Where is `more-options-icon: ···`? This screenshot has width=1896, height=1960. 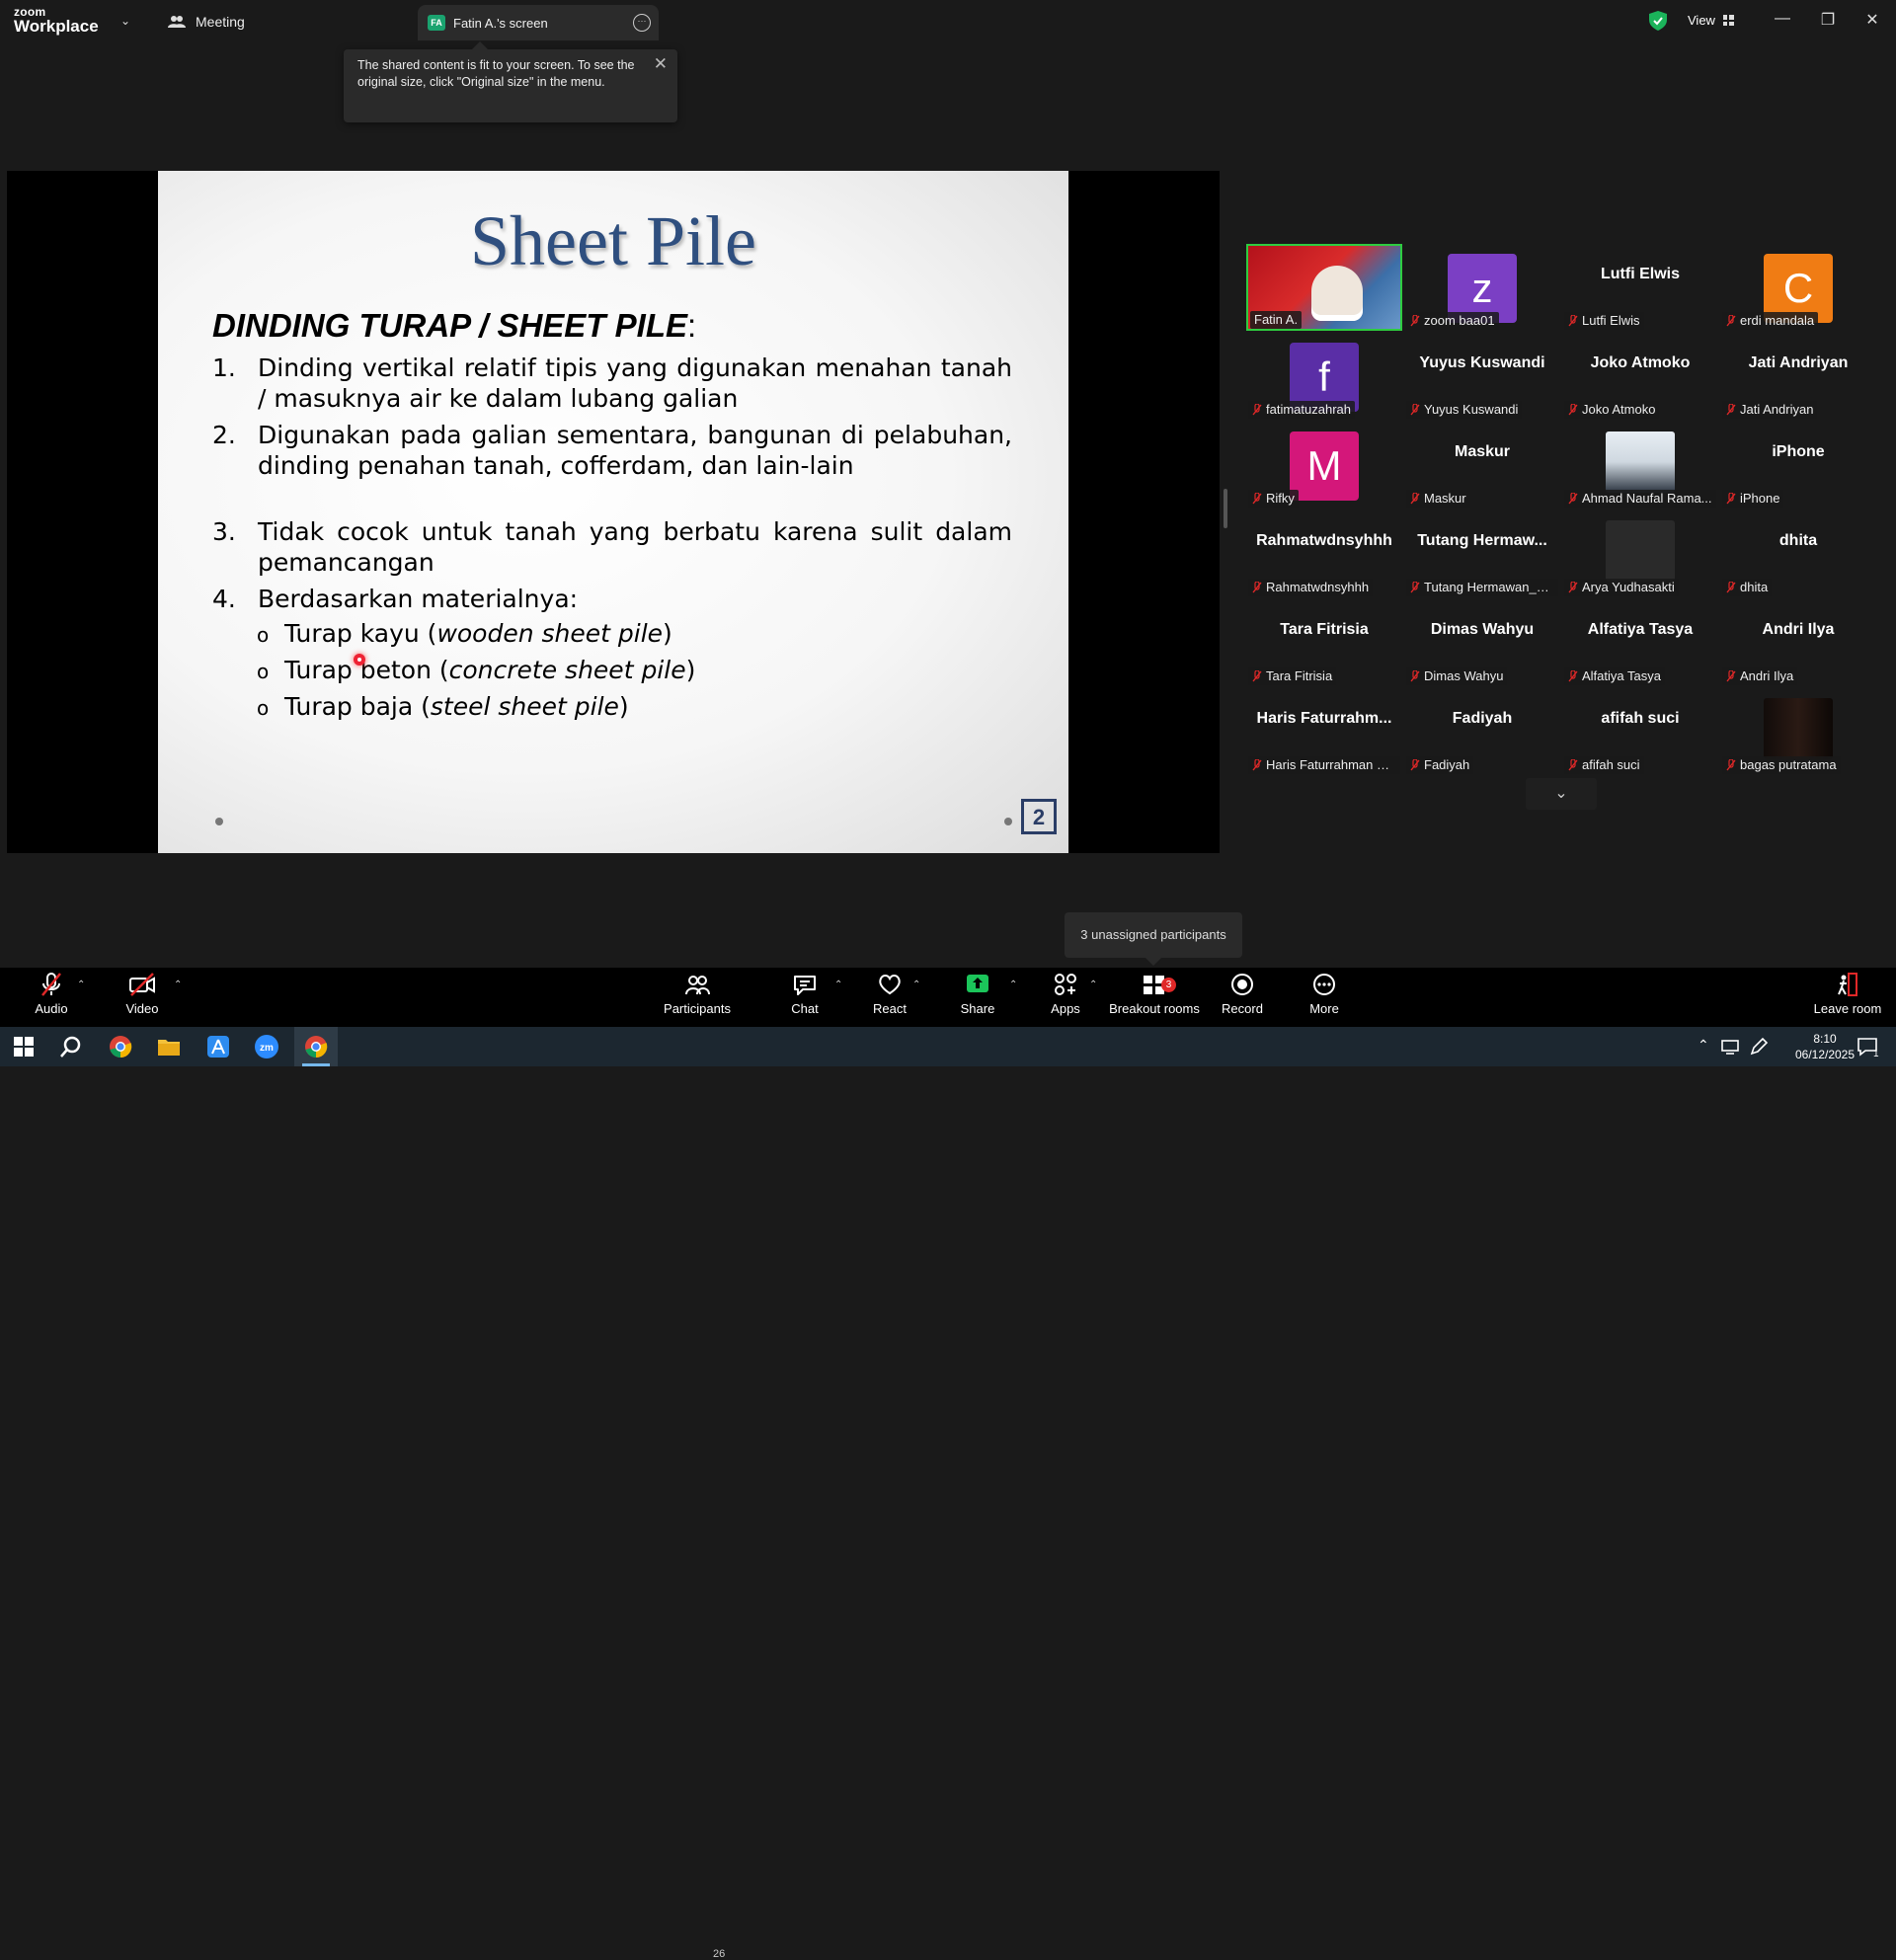 more-options-icon: ··· is located at coordinates (642, 23).